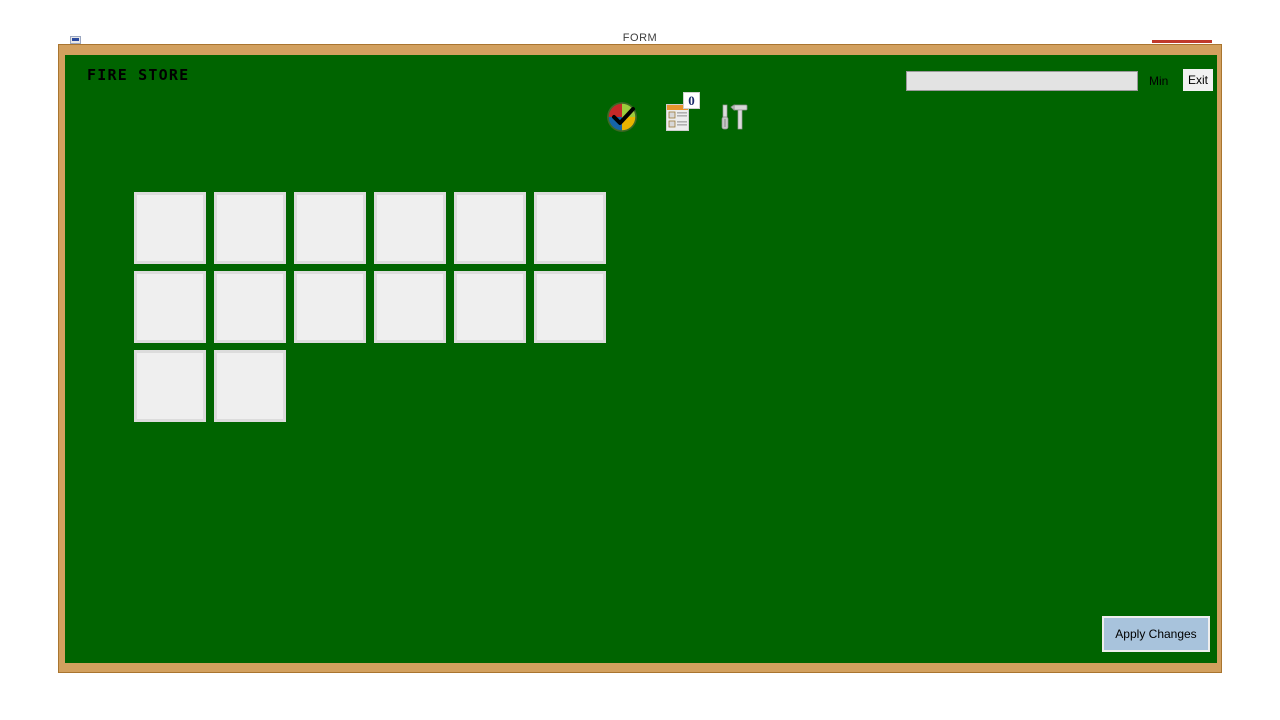  I want to click on swatch-olive, so click(170, 386).